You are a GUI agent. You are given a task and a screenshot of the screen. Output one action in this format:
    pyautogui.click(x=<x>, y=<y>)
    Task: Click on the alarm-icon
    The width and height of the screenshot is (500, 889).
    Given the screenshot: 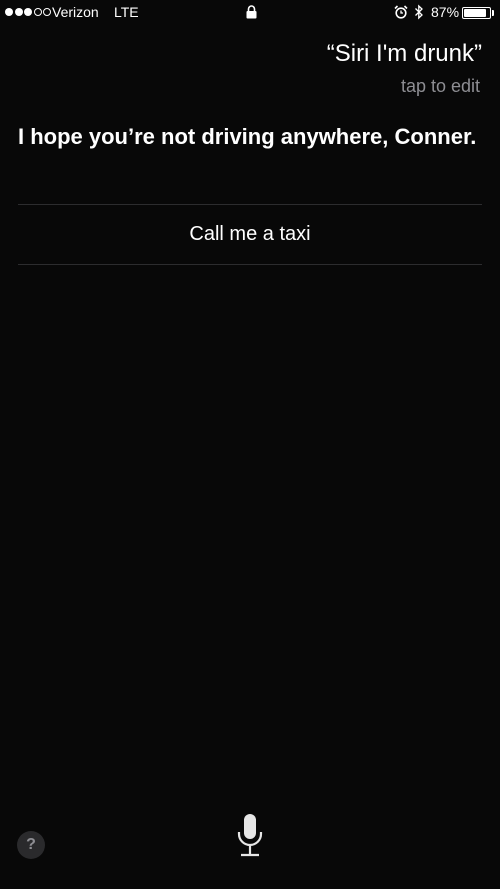 What is the action you would take?
    pyautogui.click(x=401, y=13)
    